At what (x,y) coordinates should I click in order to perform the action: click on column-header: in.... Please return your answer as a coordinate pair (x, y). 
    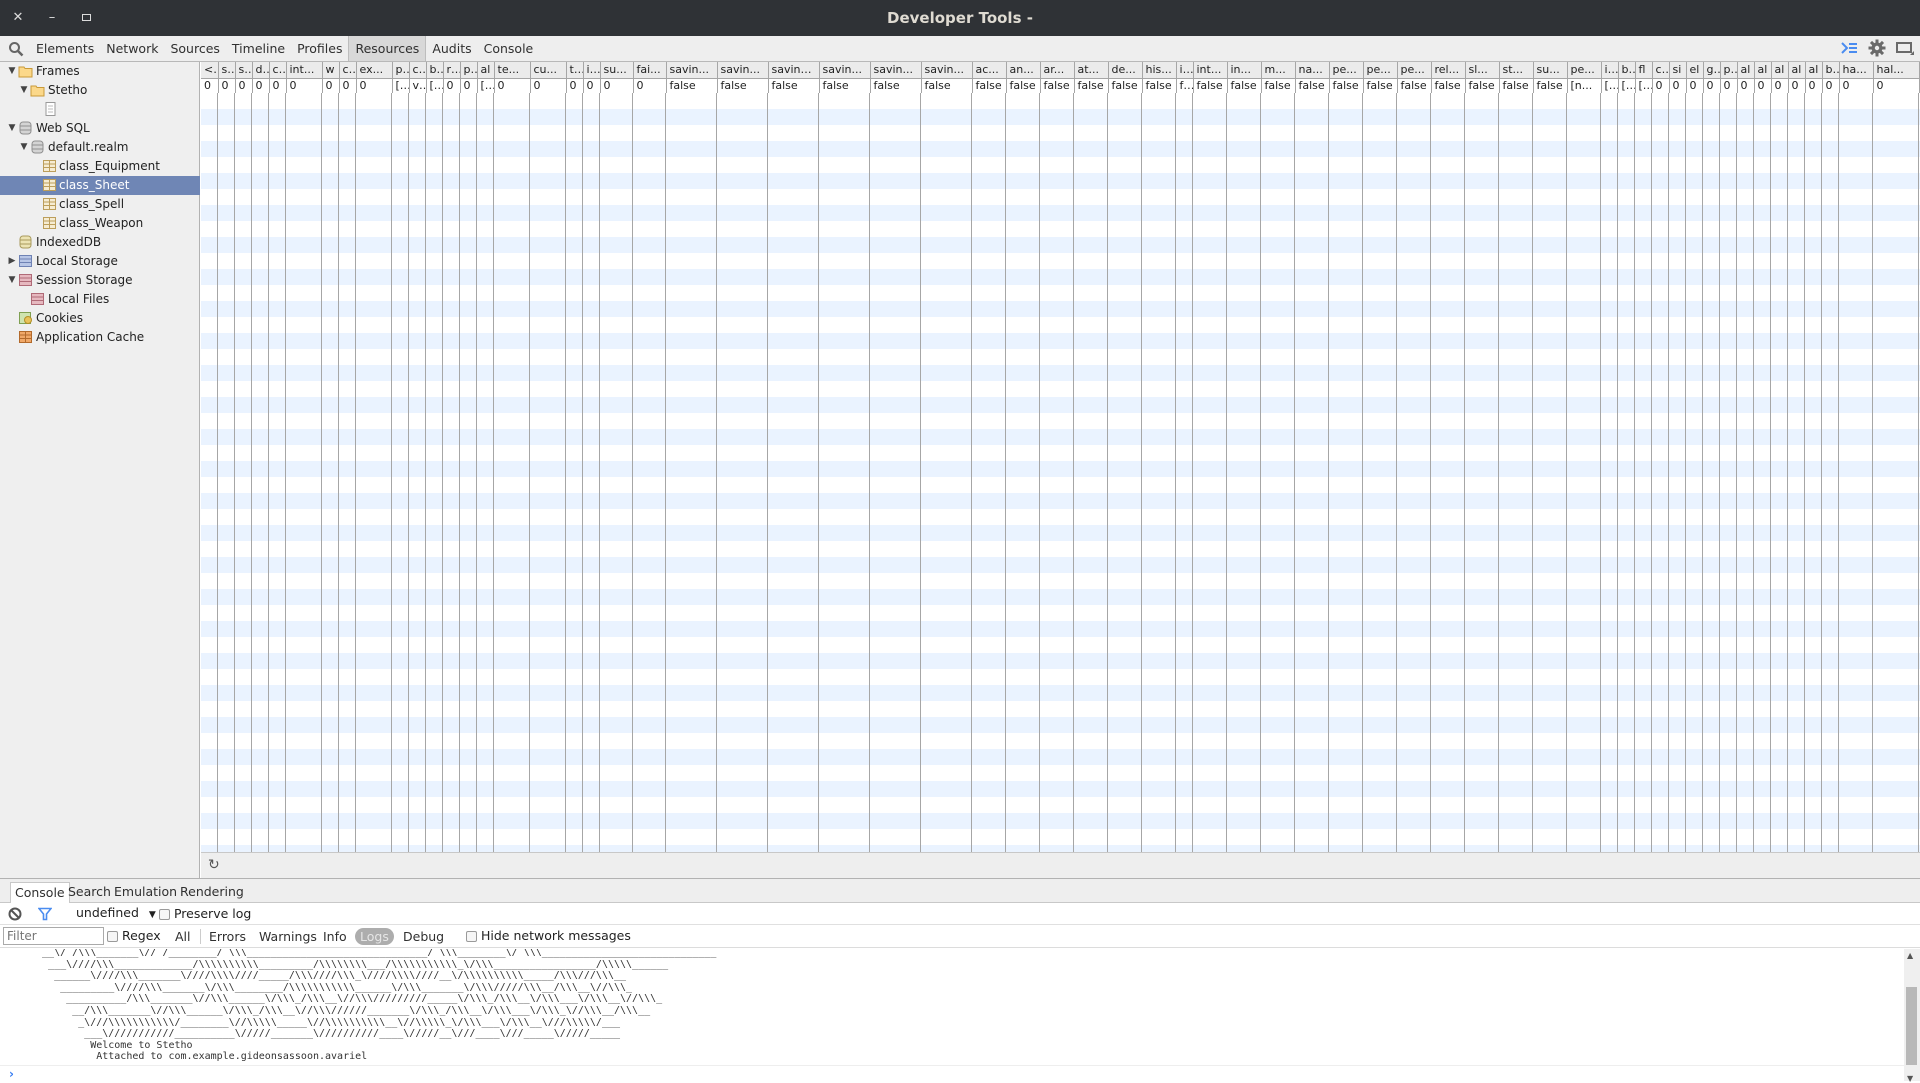
    Looking at the image, I should click on (1244, 70).